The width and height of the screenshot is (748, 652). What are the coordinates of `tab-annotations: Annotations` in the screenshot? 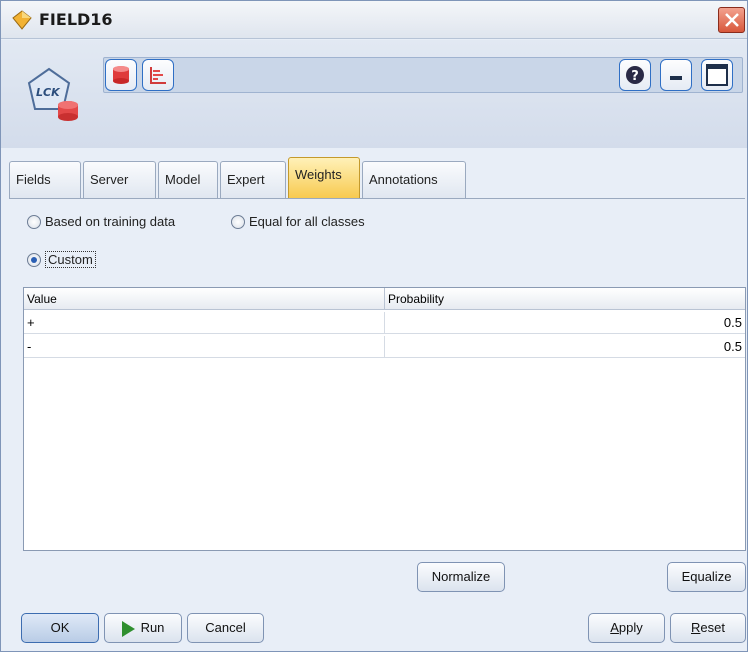 It's located at (414, 180).